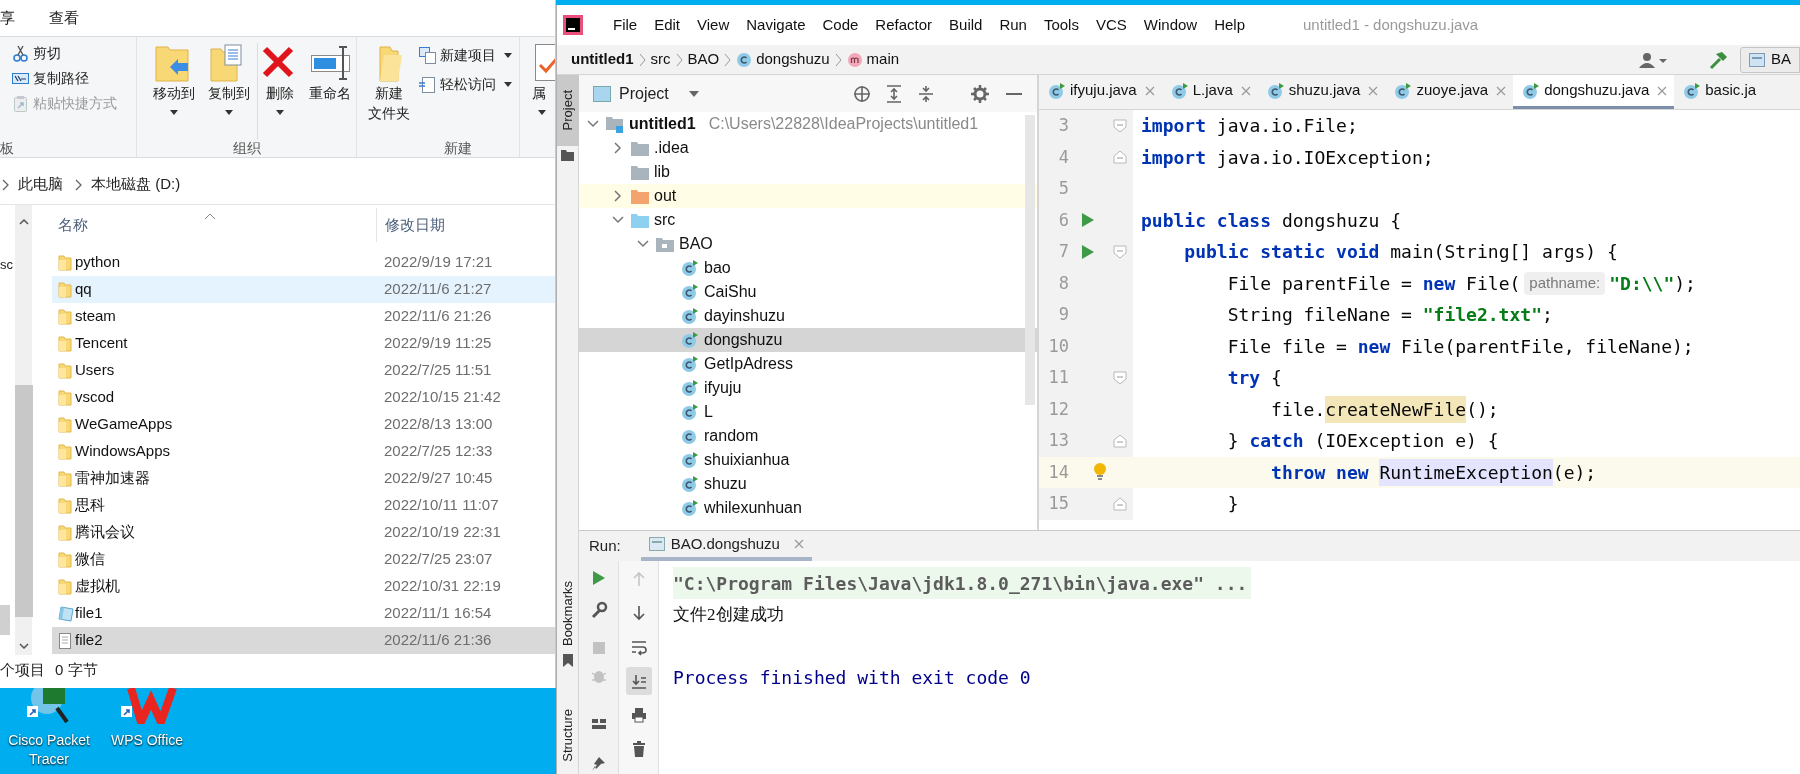 This screenshot has height=774, width=1800. Describe the element at coordinates (1321, 92) in the screenshot. I see `editor-tab: shuzu.java` at that location.